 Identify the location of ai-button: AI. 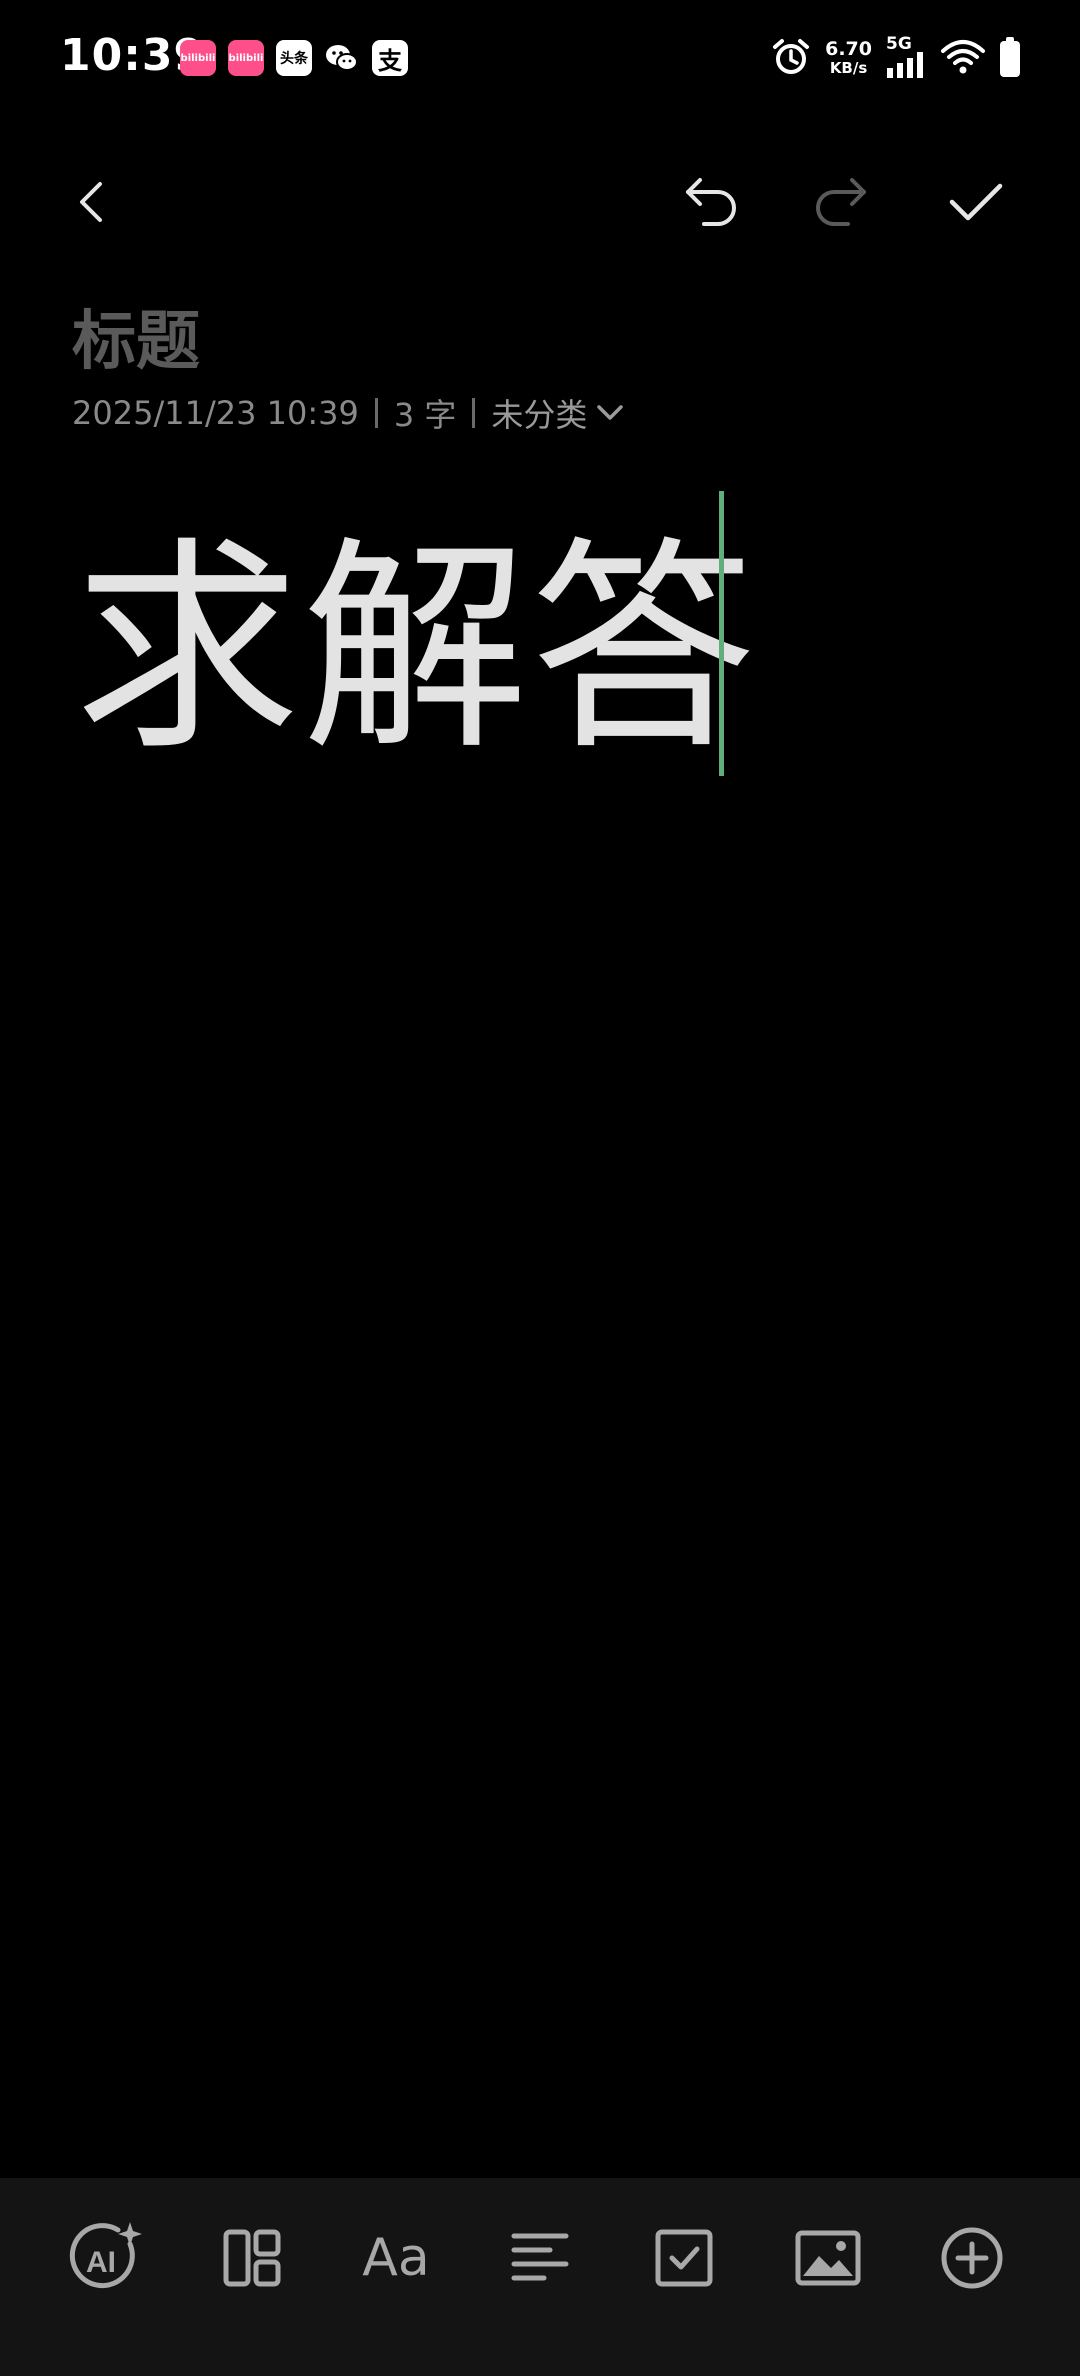
(108, 2258).